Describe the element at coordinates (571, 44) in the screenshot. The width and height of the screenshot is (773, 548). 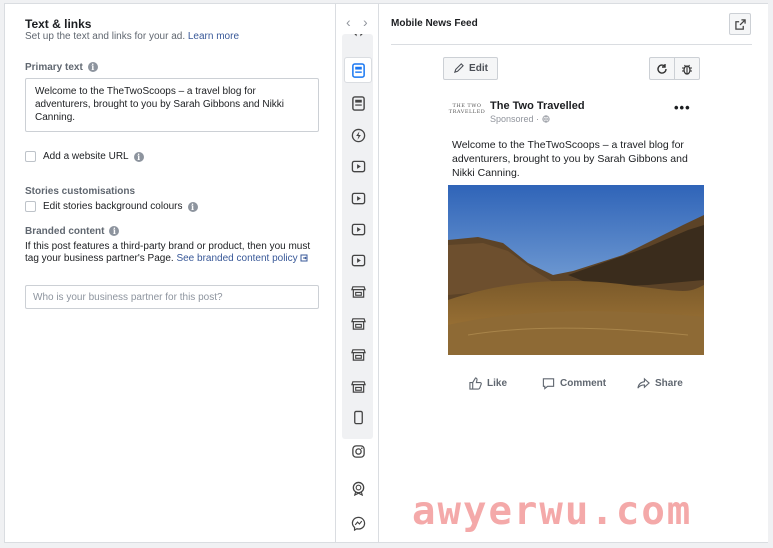
I see `preview-divider` at that location.